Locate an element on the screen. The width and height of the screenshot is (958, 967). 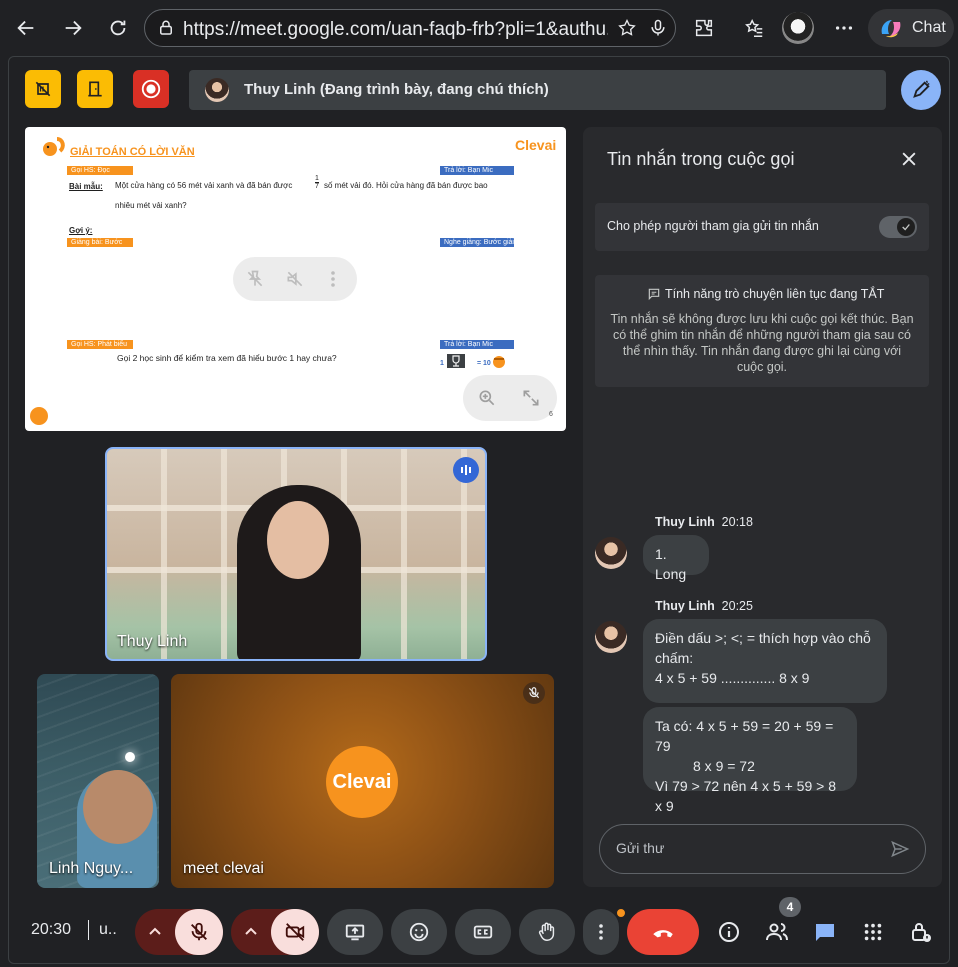
copilot-icon is located at coordinates (891, 30).